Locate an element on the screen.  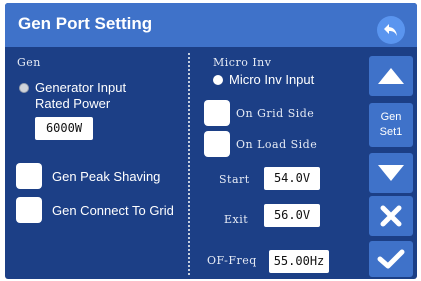
gen-connect-to-grid-label: Gen Connect To Grid is located at coordinates (113, 210).